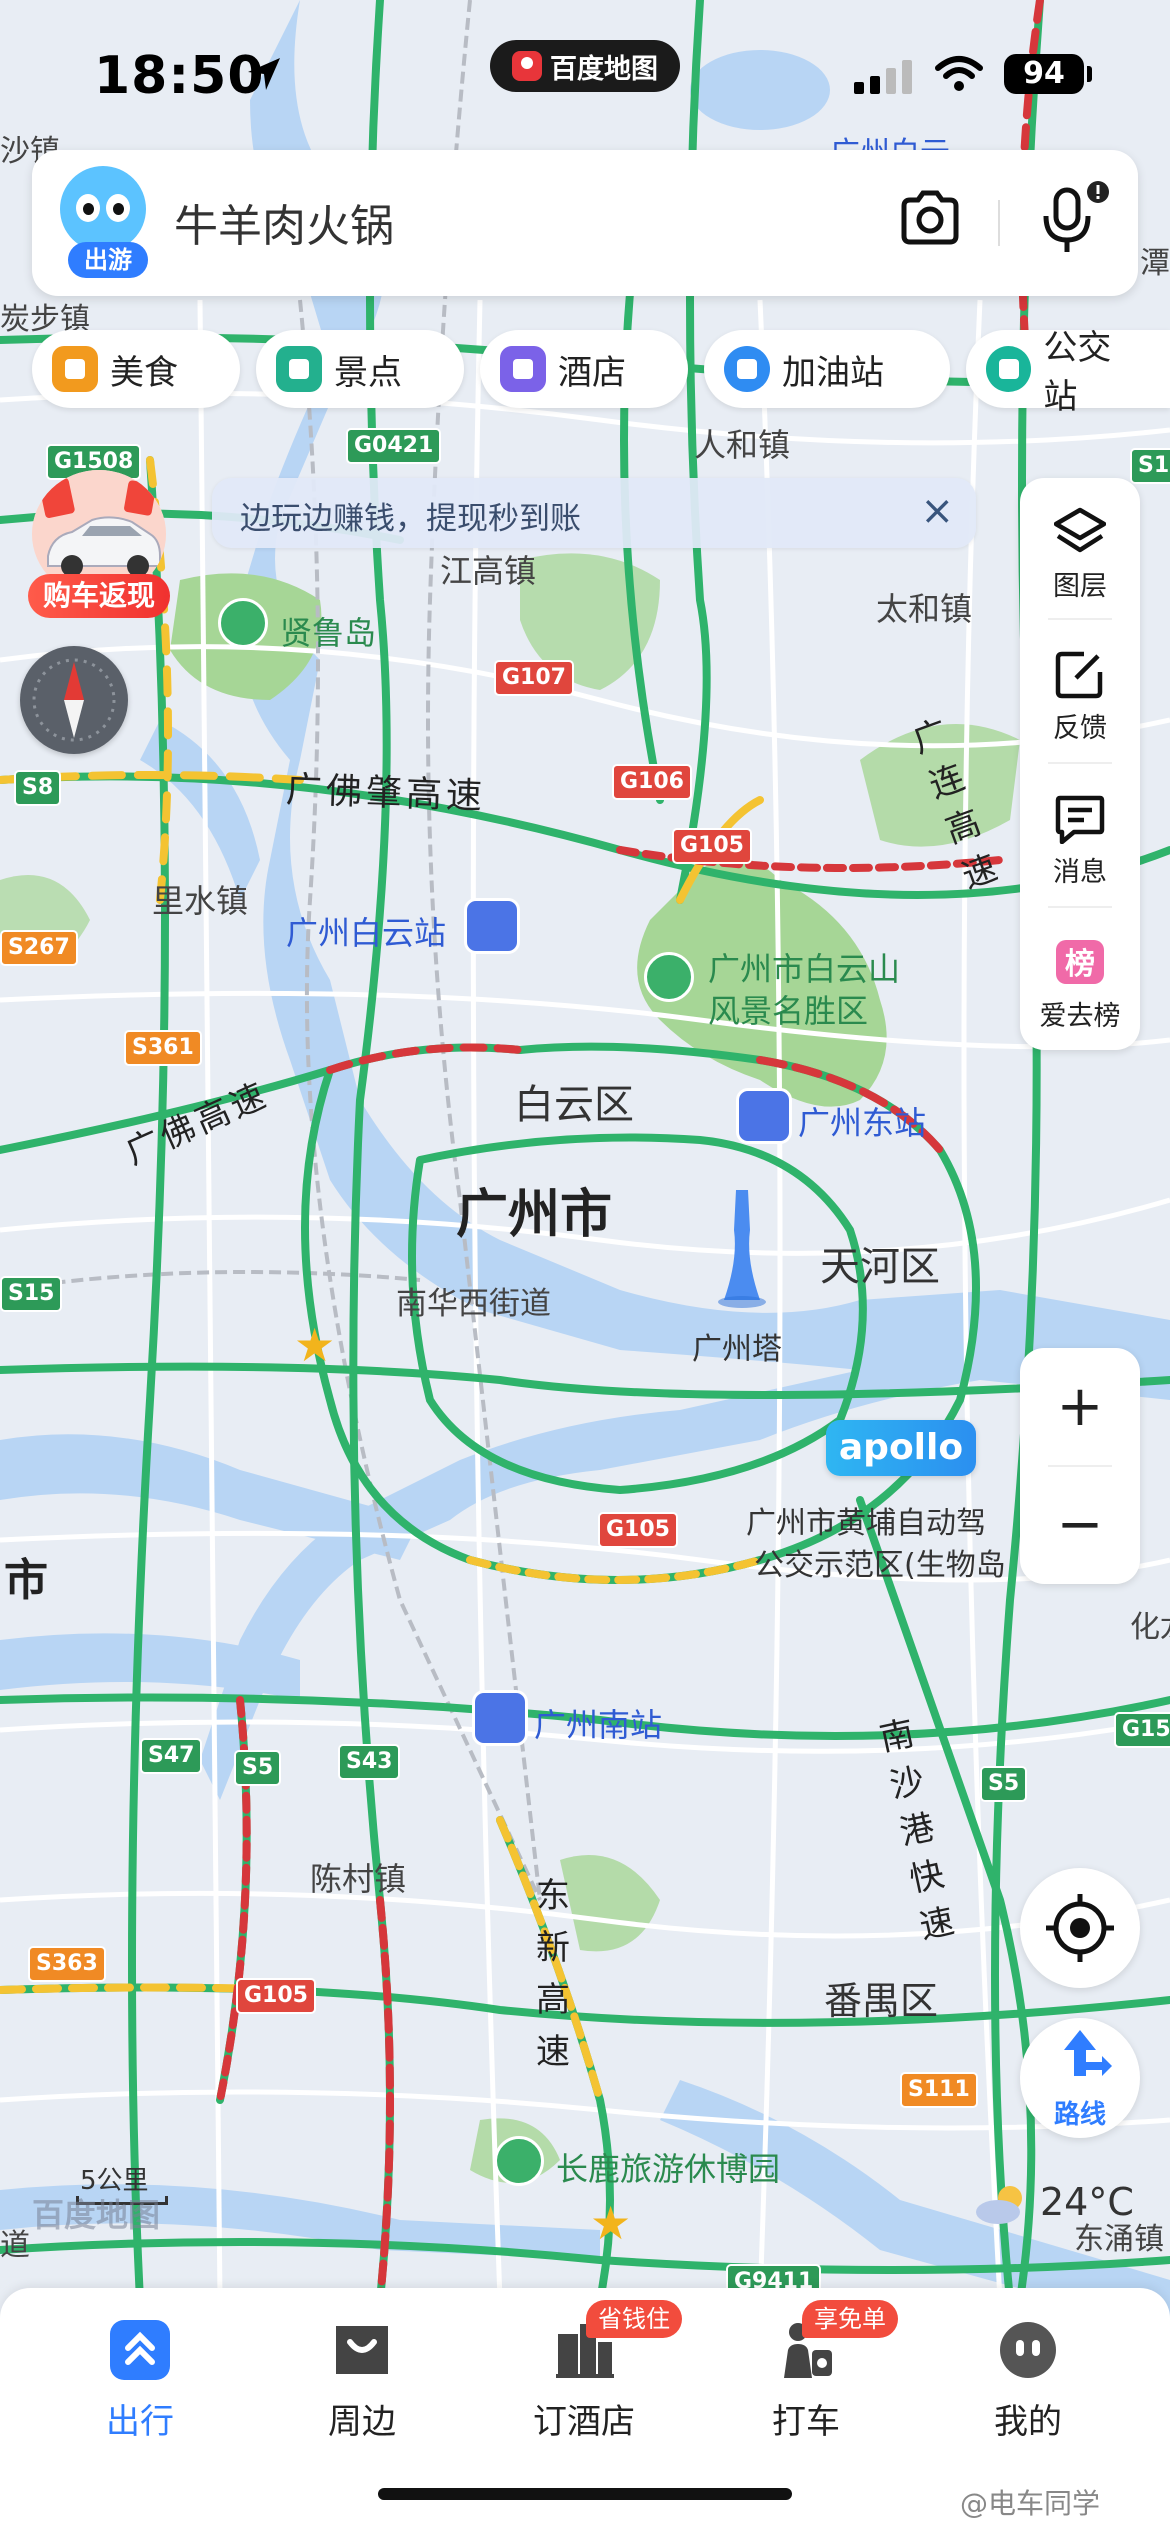  I want to click on microphone-icon, so click(1072, 220).